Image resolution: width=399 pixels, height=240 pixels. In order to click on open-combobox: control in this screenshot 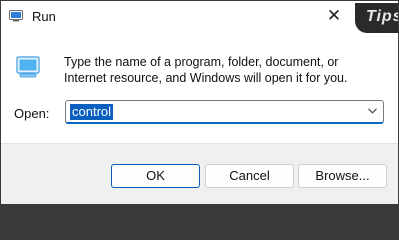, I will do `click(224, 112)`.